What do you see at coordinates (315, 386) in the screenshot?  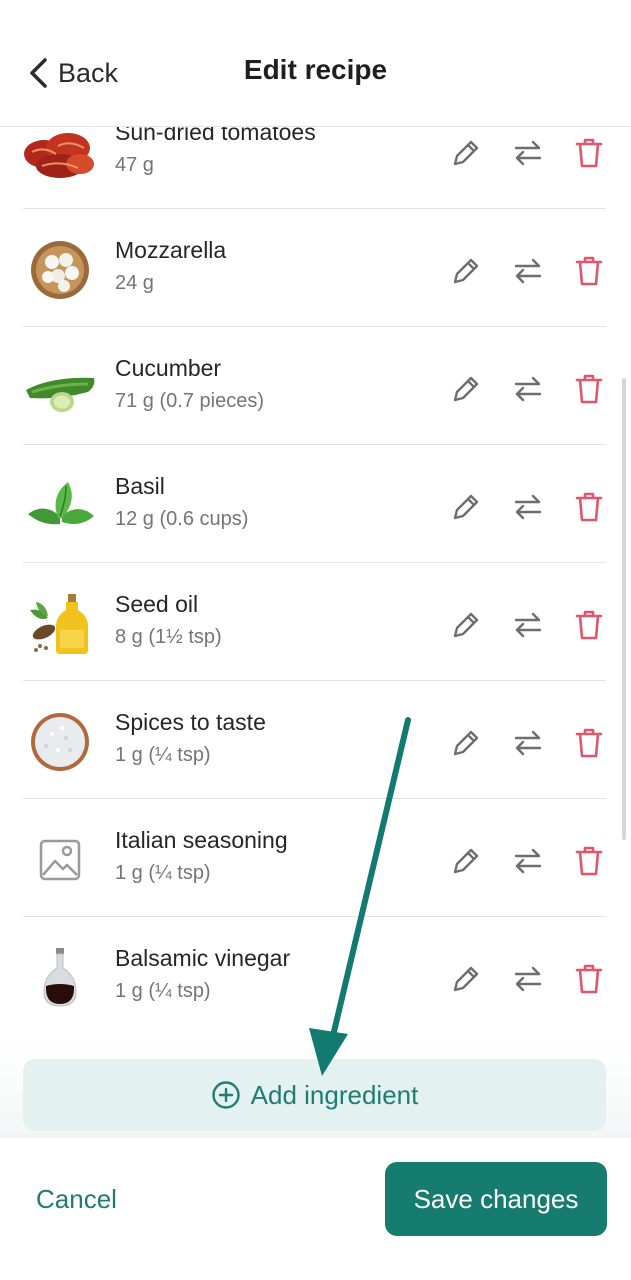 I see `ingredient-row: Cucumber 71 g (0.7 pieces)` at bounding box center [315, 386].